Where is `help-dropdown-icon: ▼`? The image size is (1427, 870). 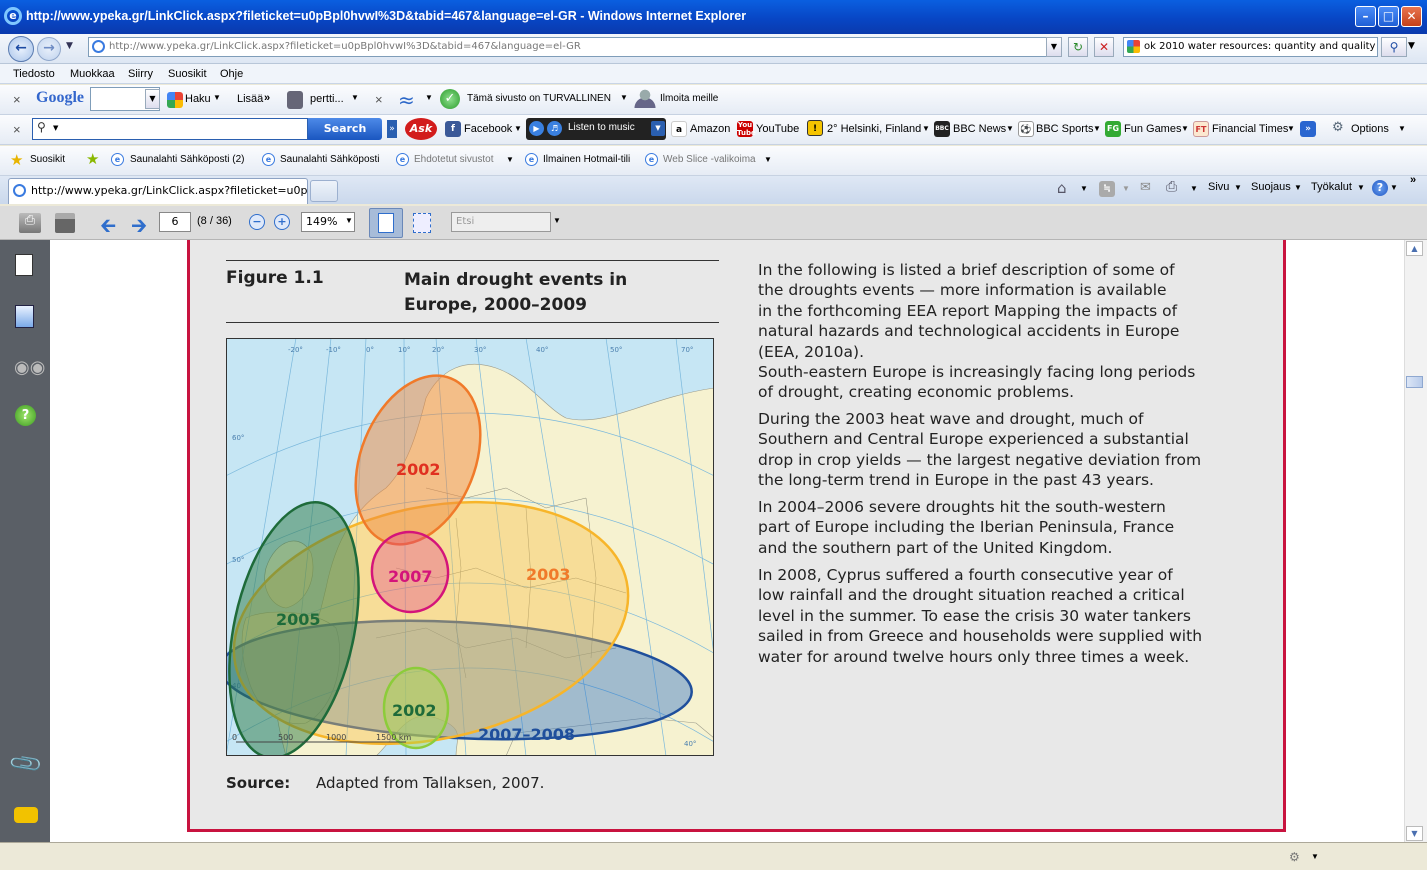
help-dropdown-icon: ▼ is located at coordinates (1394, 187).